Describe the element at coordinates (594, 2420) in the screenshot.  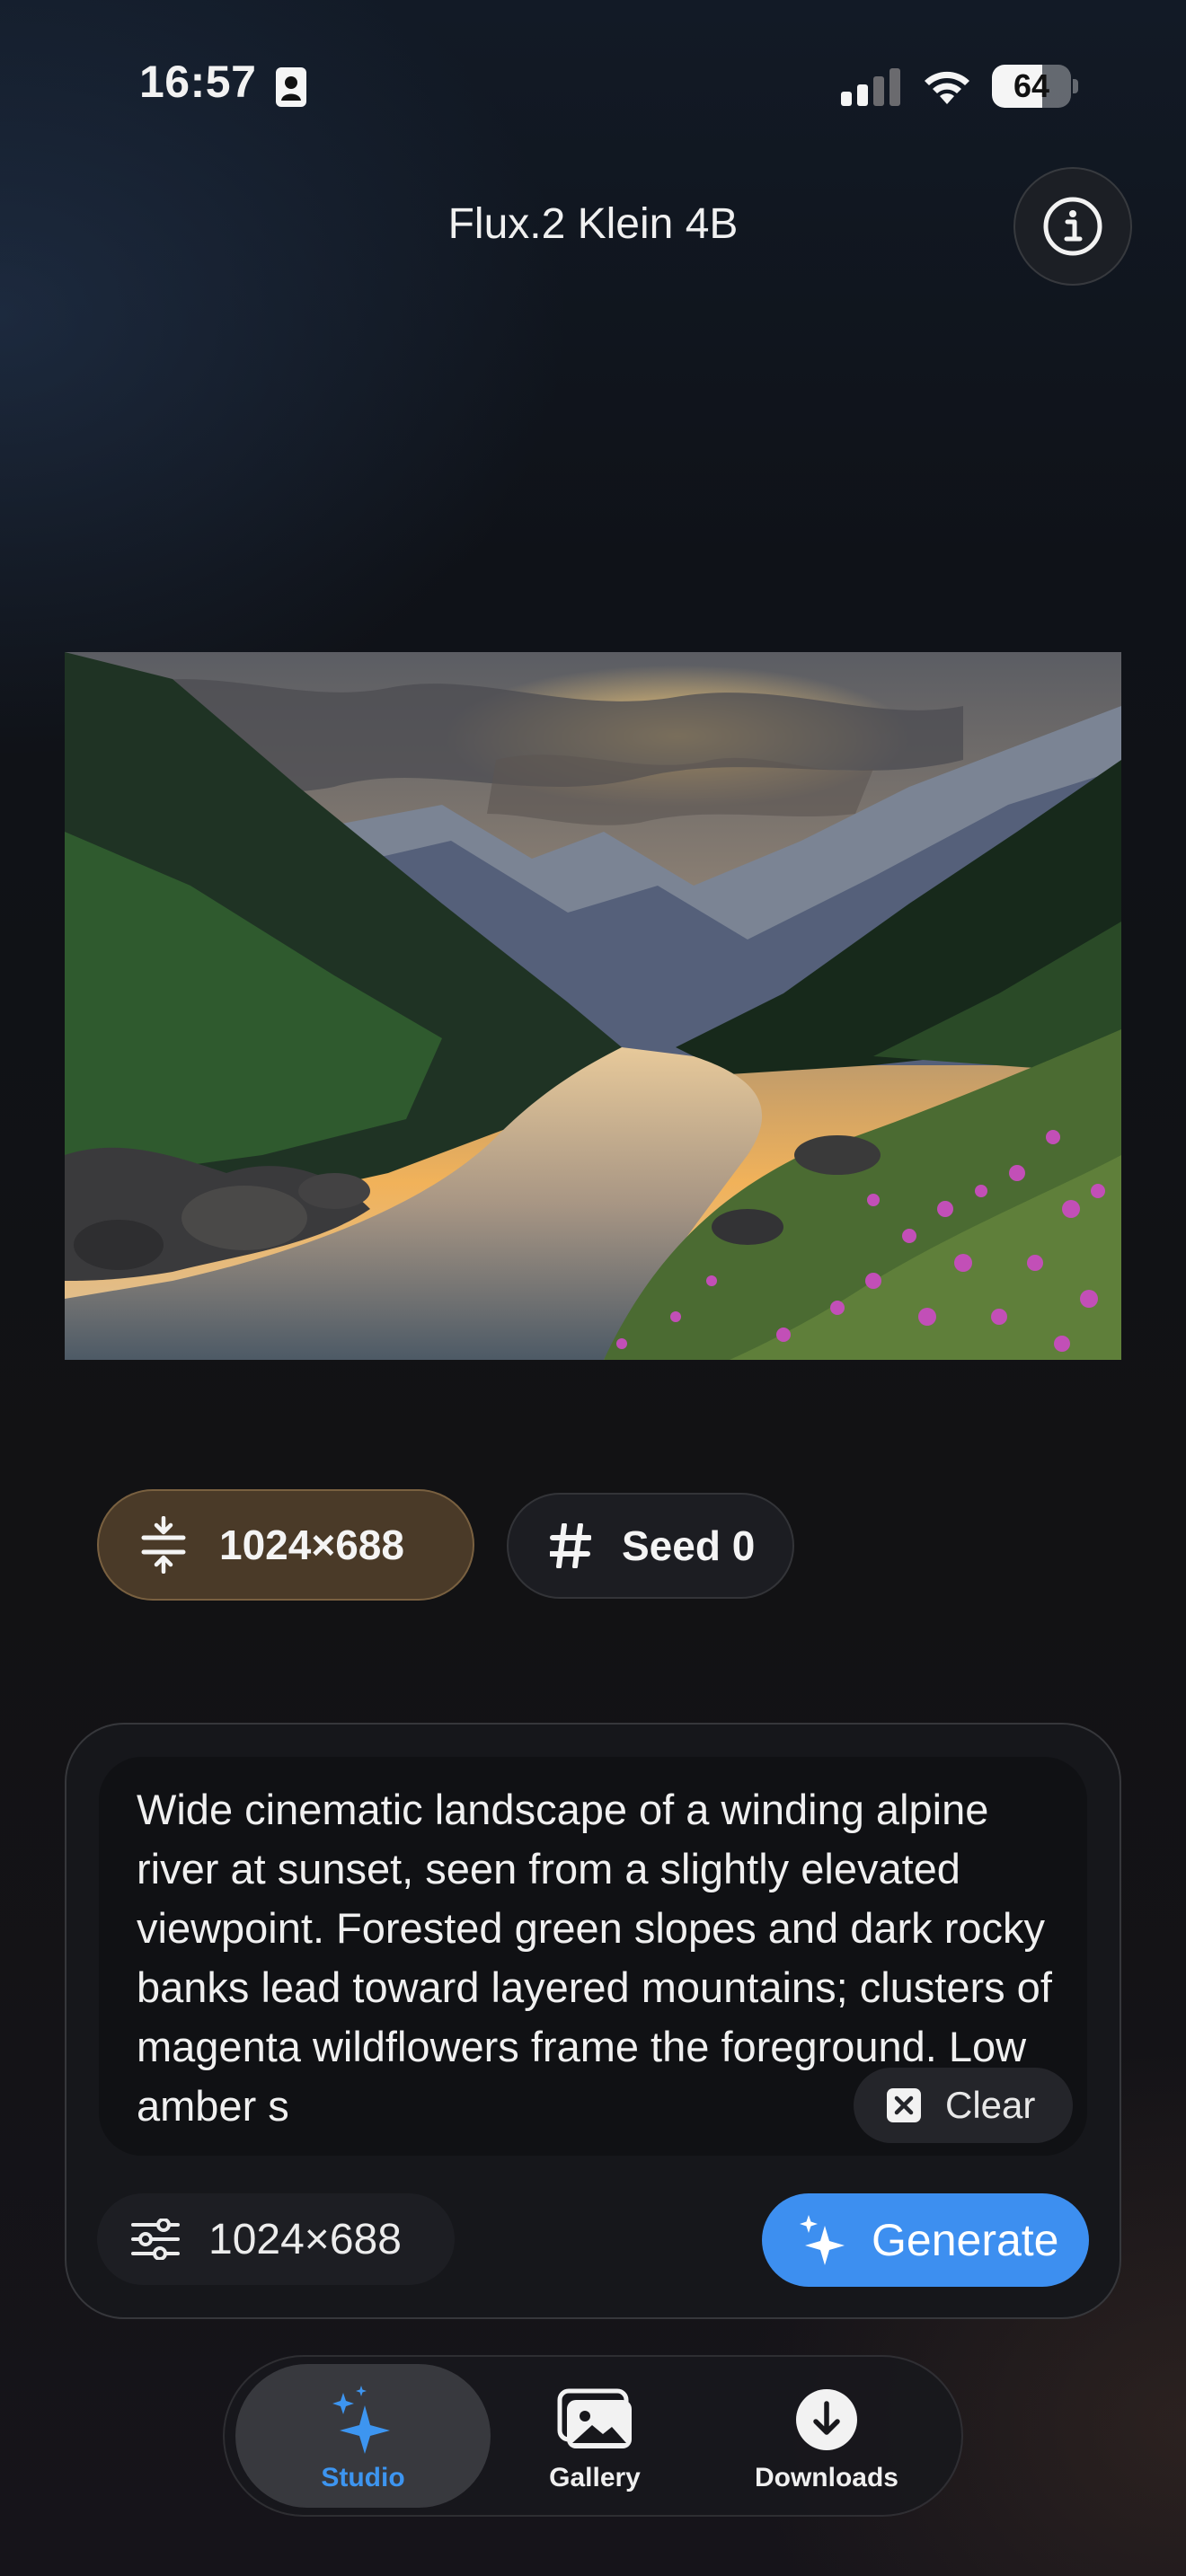
I see `photos-icon` at that location.